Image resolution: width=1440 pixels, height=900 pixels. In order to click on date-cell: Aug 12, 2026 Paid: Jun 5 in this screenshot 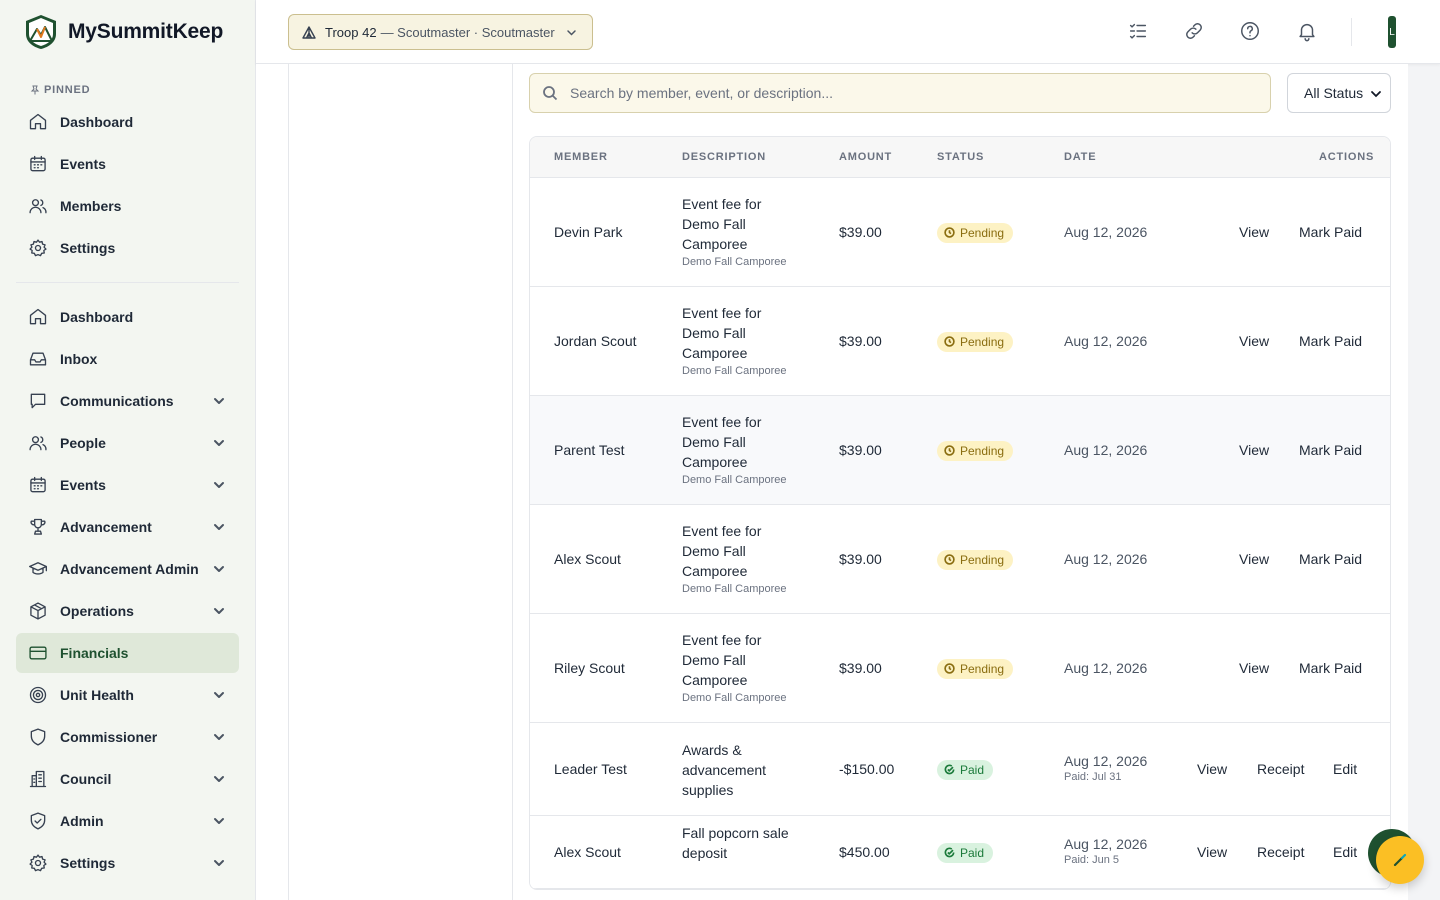, I will do `click(1105, 851)`.